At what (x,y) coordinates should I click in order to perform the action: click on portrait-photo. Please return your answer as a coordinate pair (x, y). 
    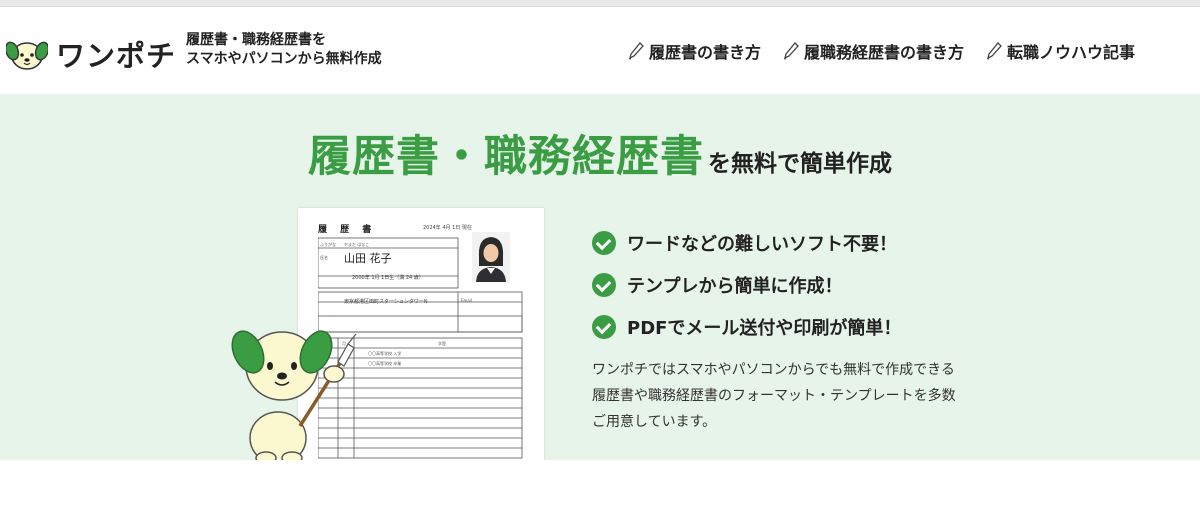
    Looking at the image, I should click on (491, 257).